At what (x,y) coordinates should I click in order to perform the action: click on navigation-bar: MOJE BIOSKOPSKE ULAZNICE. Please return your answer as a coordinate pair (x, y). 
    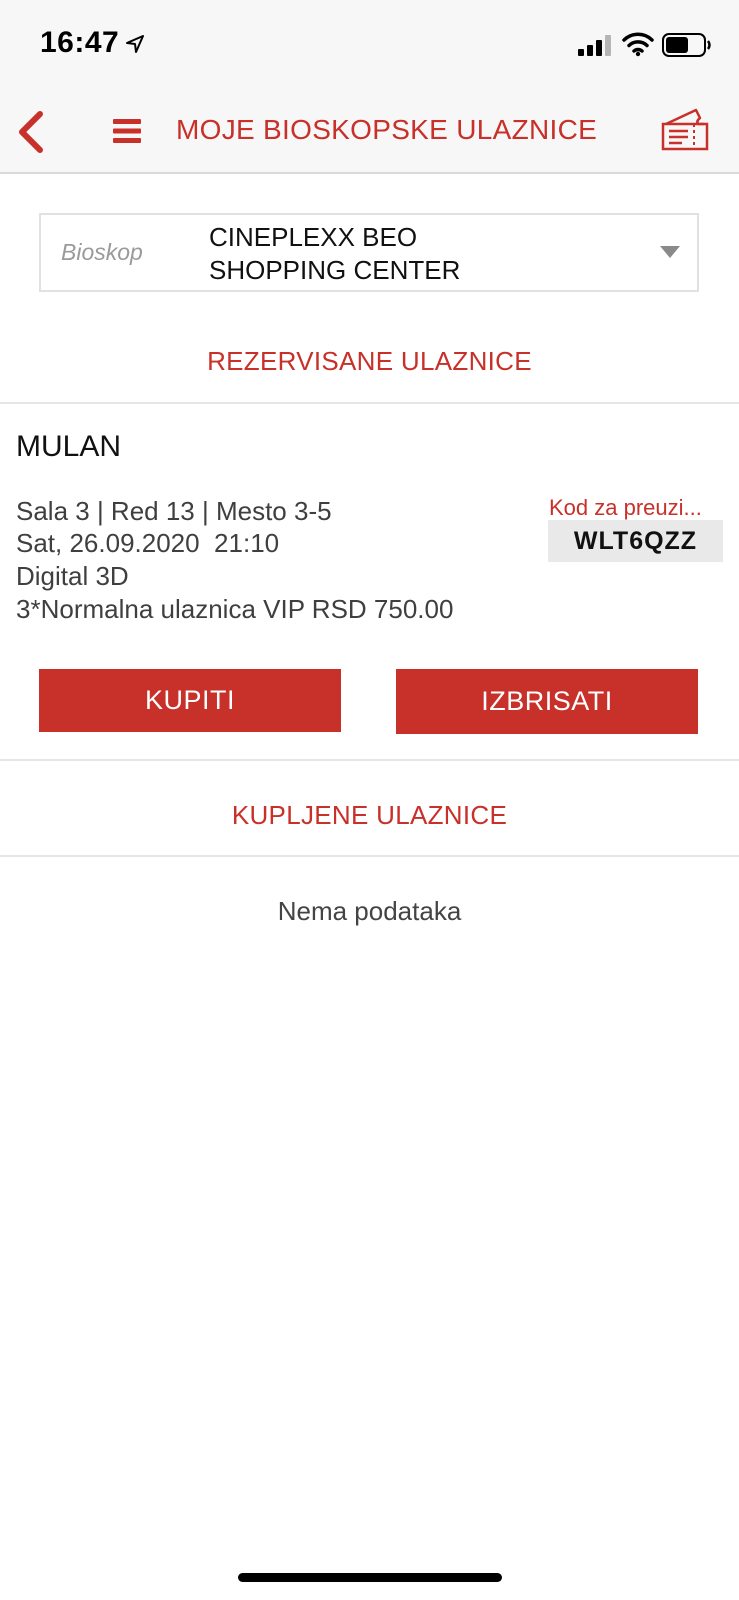
    Looking at the image, I should click on (369, 132).